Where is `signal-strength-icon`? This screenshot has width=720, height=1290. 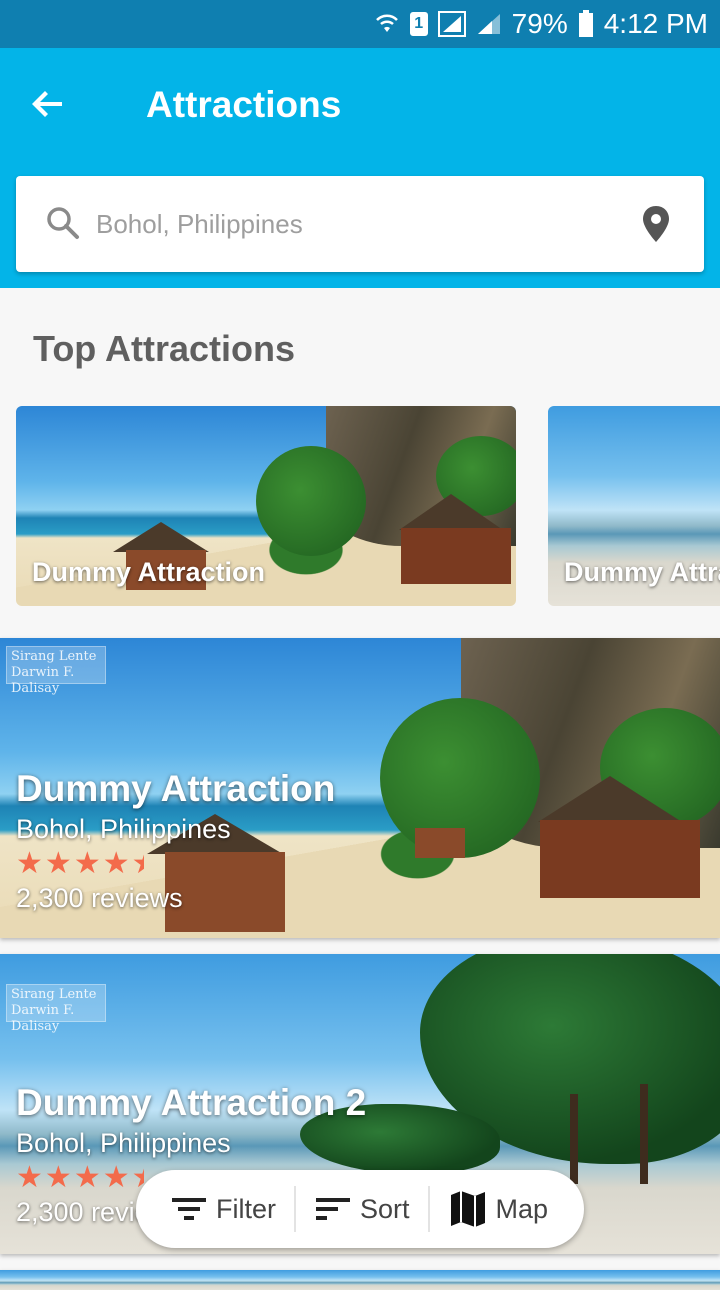
signal-strength-icon is located at coordinates (489, 24).